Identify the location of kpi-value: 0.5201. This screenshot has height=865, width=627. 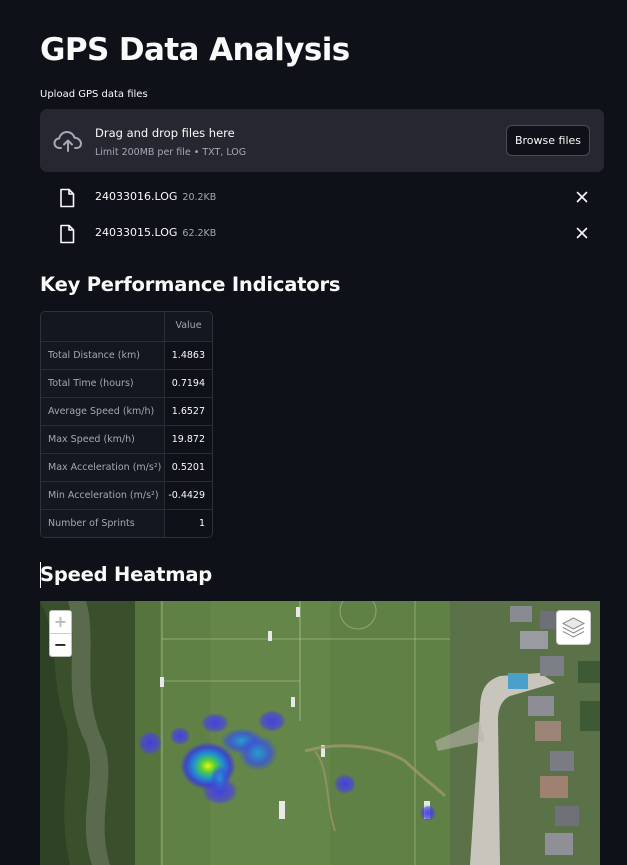
(188, 467).